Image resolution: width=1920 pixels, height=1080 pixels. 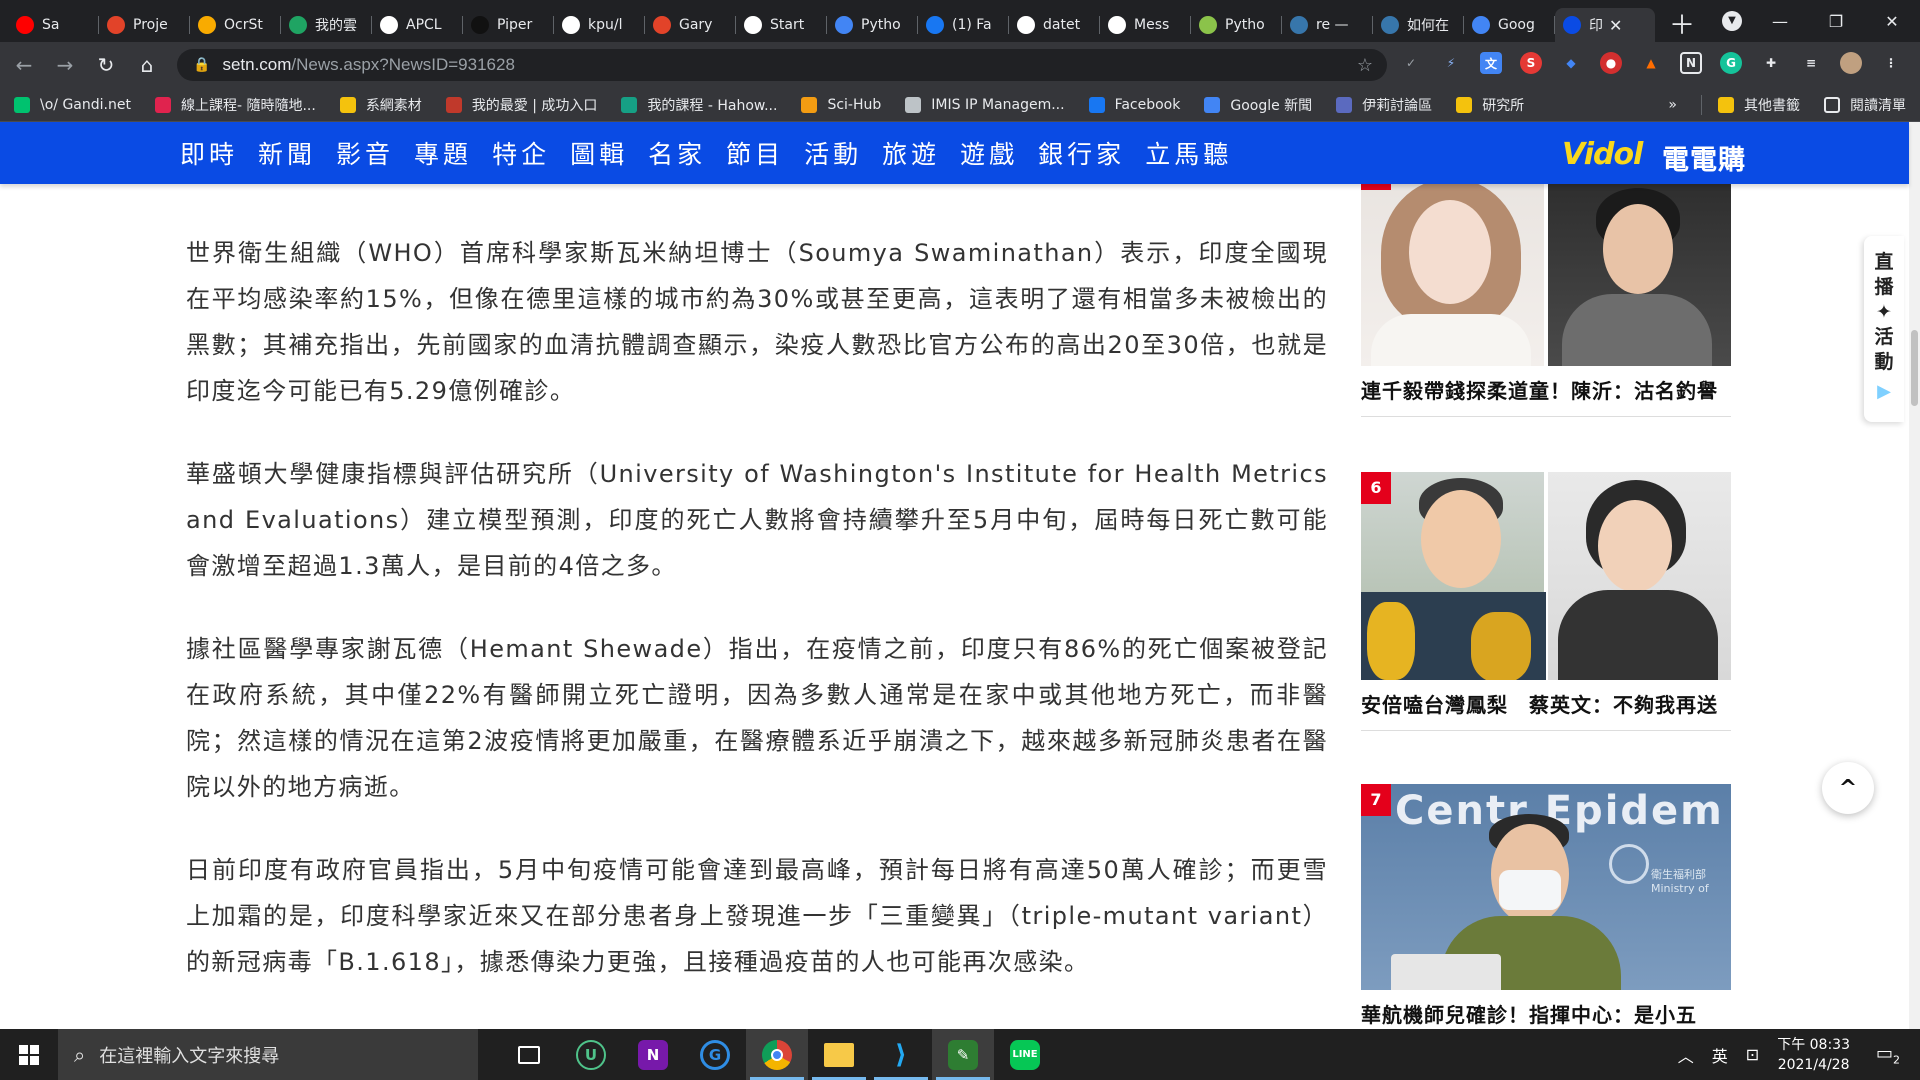 What do you see at coordinates (1605, 25) in the screenshot?
I see `browser-tab: 印 ✕` at bounding box center [1605, 25].